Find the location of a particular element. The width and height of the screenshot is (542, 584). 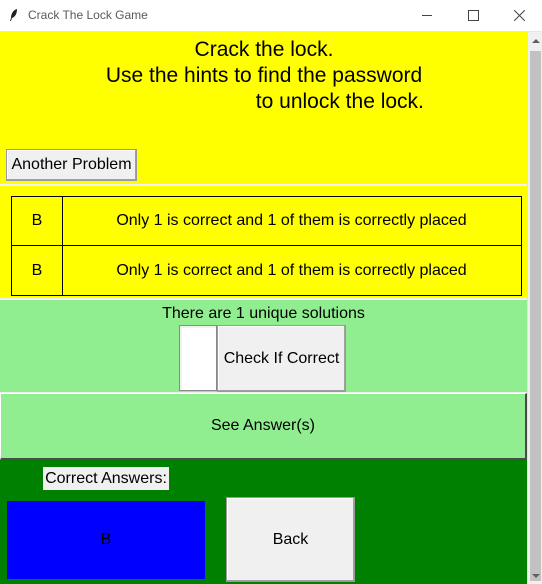

vertical-scrollbar is located at coordinates (534, 308).